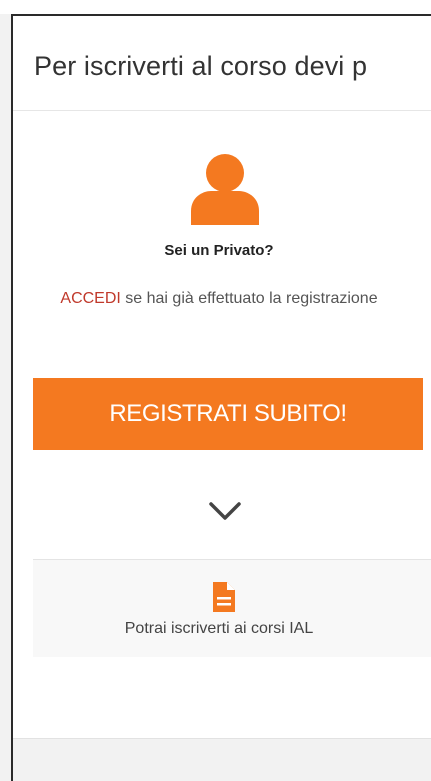 The image size is (431, 781). I want to click on login-prompt-text: se hai già effettuato la registrazione, so click(249, 298).